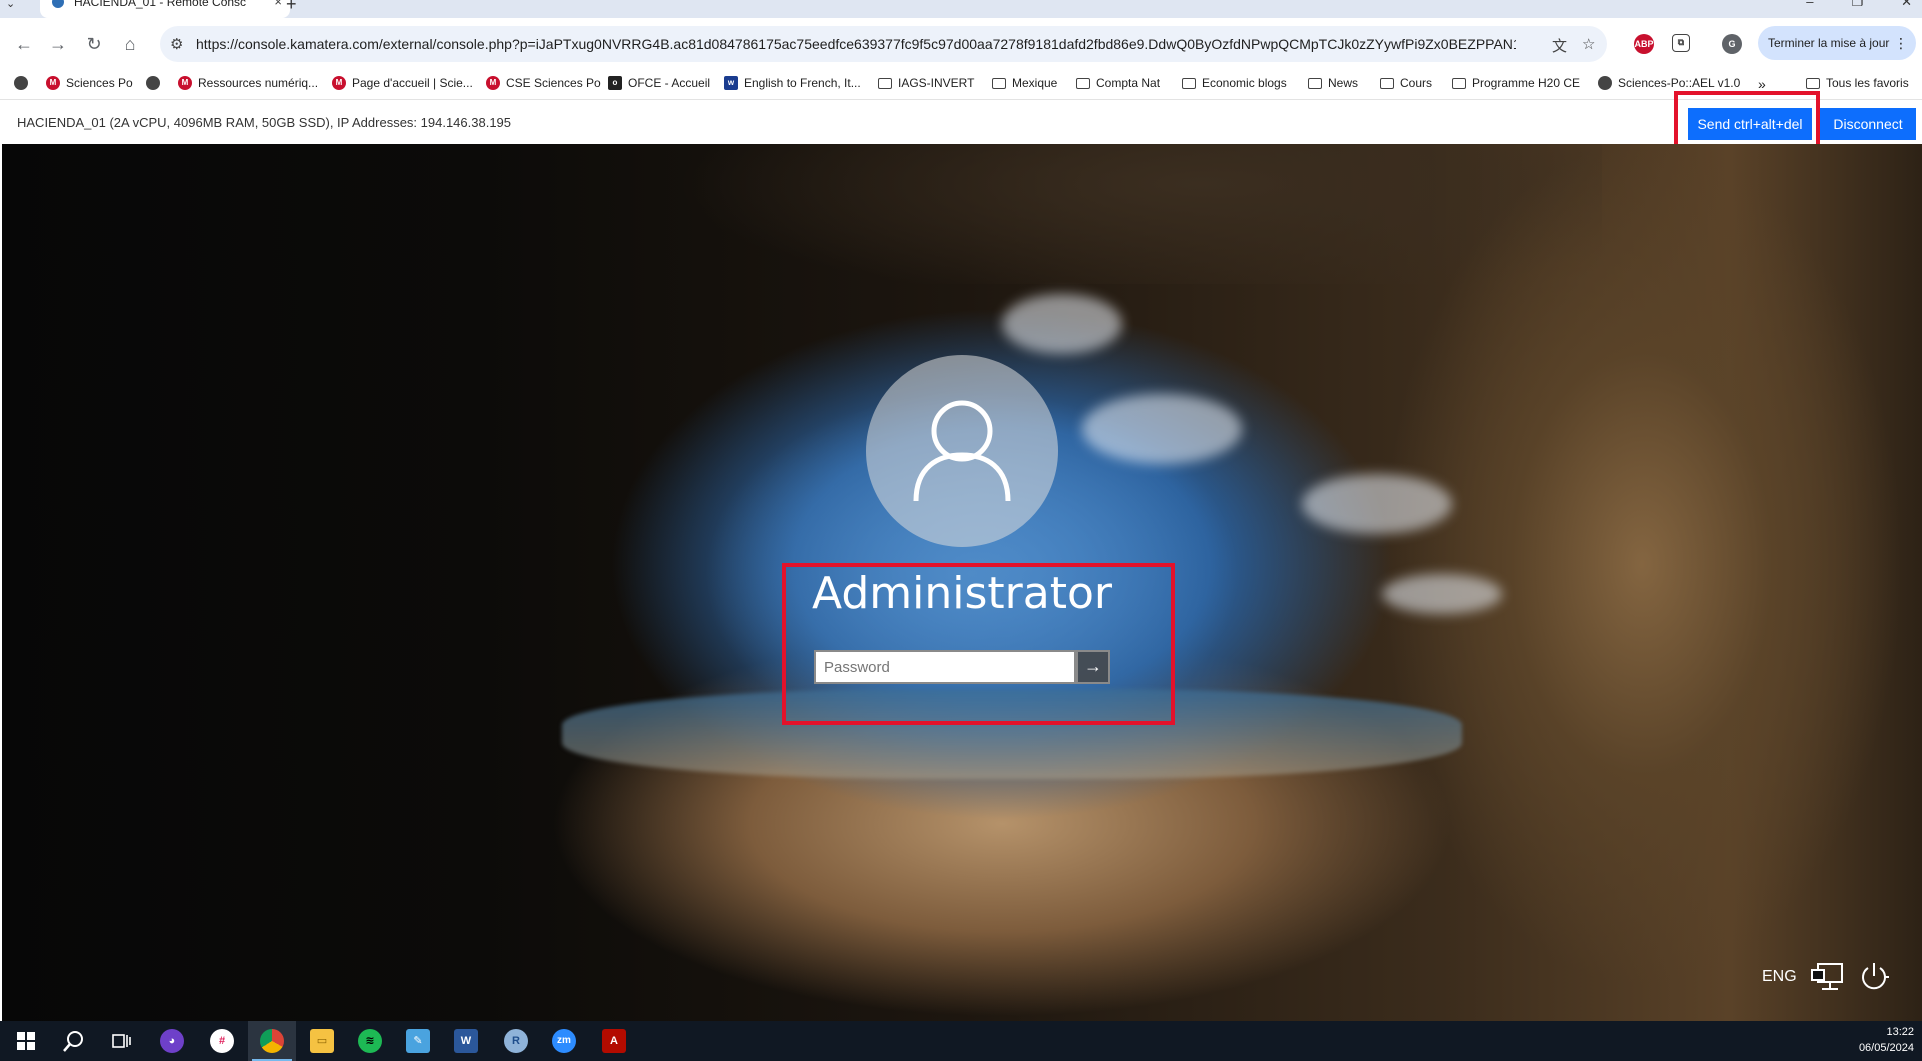 This screenshot has height=1061, width=1922. I want to click on site-info-icon: ⚙, so click(176, 44).